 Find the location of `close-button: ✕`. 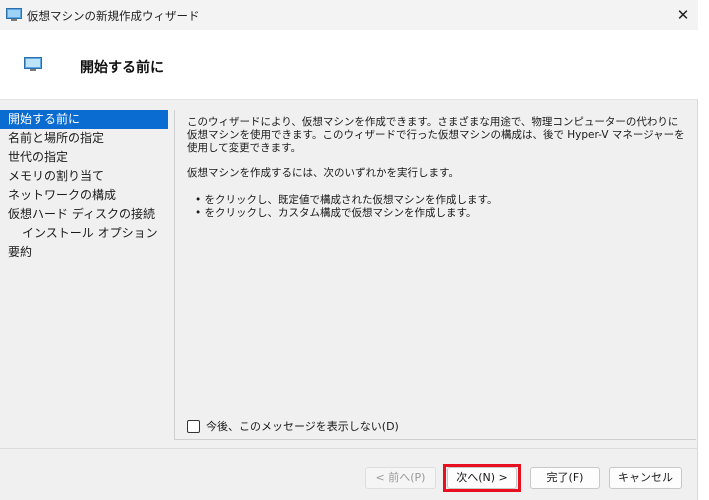

close-button: ✕ is located at coordinates (683, 15).